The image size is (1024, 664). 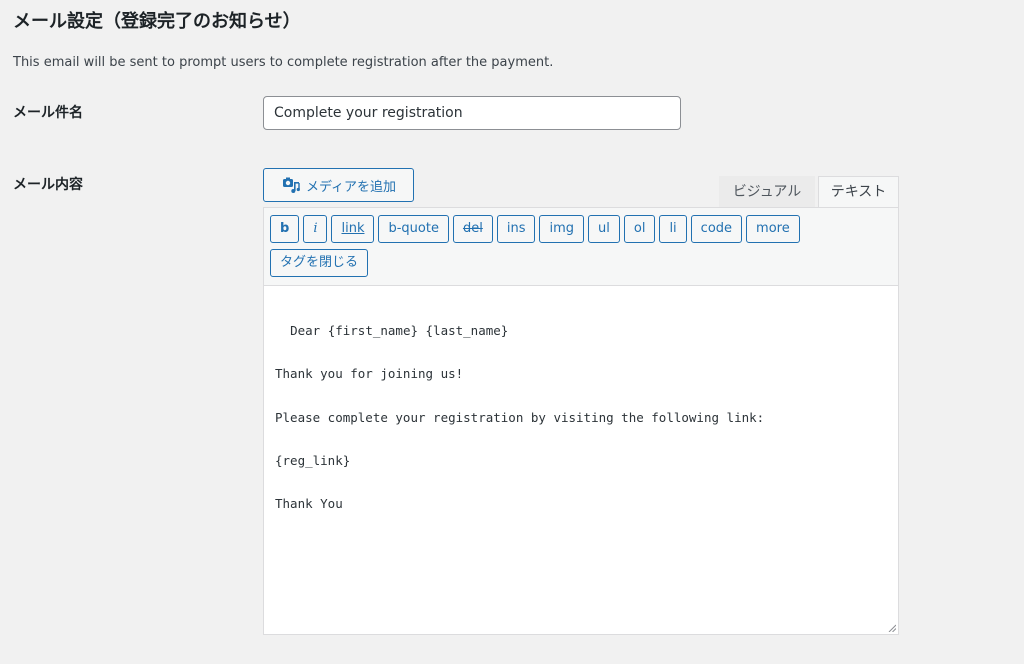 What do you see at coordinates (639, 229) in the screenshot?
I see `quicktag-ol-button: ol` at bounding box center [639, 229].